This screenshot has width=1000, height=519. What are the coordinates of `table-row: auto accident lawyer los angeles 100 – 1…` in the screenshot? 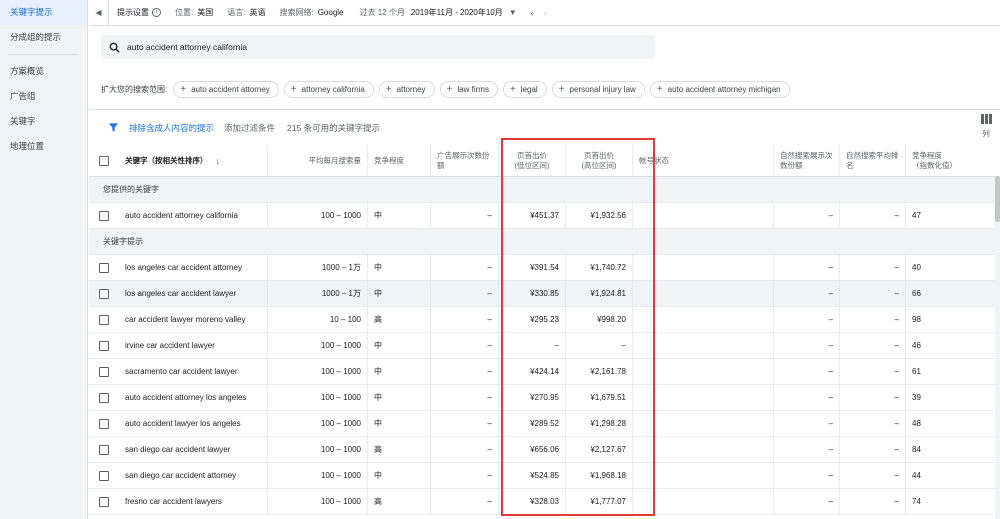 It's located at (544, 424).